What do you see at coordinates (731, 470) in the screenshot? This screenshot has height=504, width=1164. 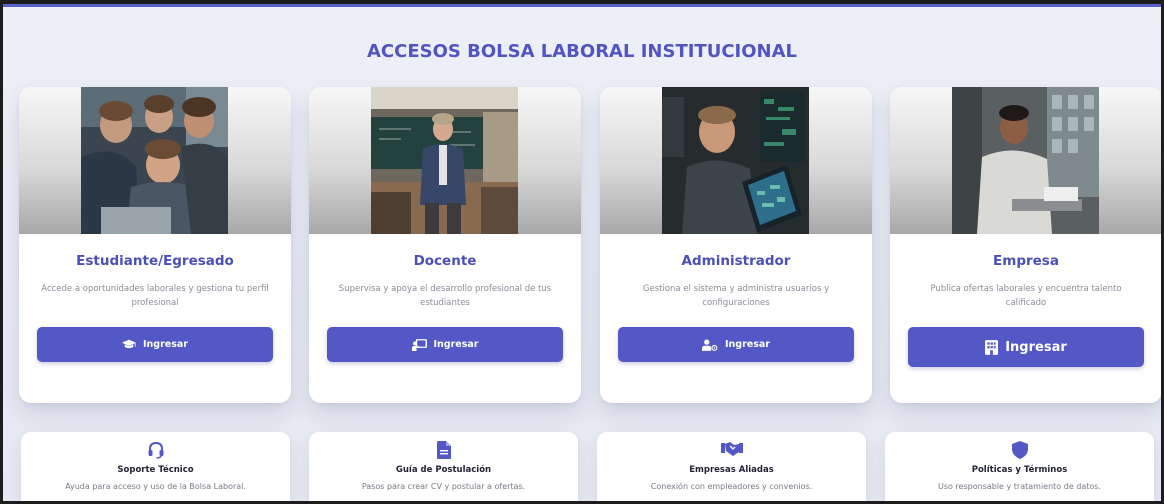 I see `info-card-title: Empresas Aliadas` at bounding box center [731, 470].